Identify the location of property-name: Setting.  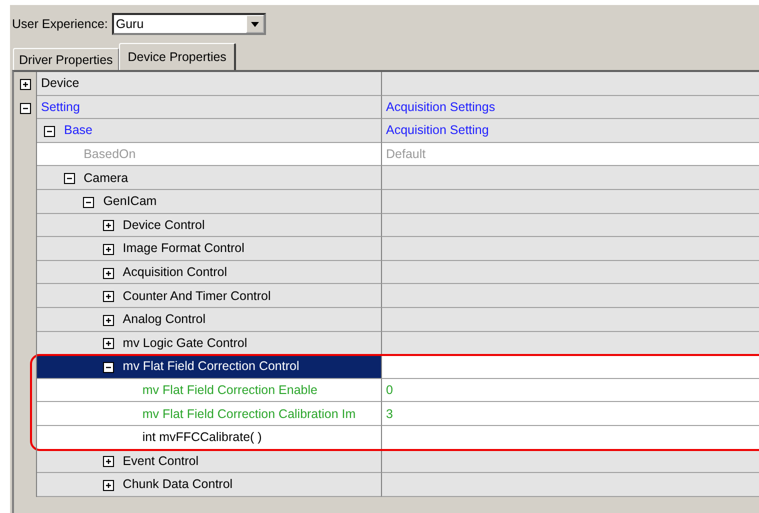
(60, 107).